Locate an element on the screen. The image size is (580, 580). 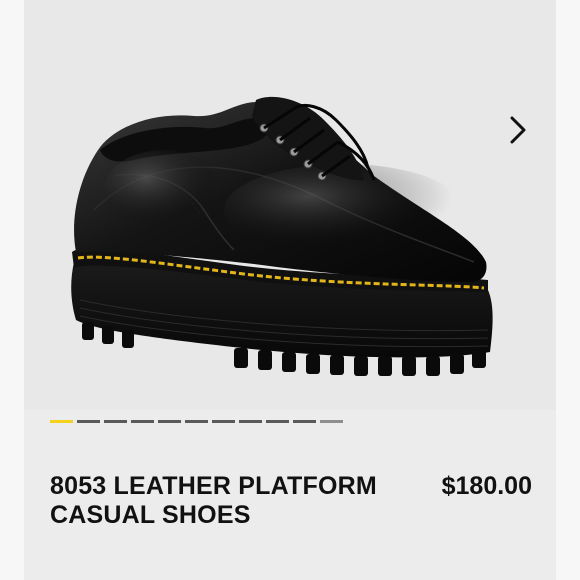
left-margin is located at coordinates (12, 290).